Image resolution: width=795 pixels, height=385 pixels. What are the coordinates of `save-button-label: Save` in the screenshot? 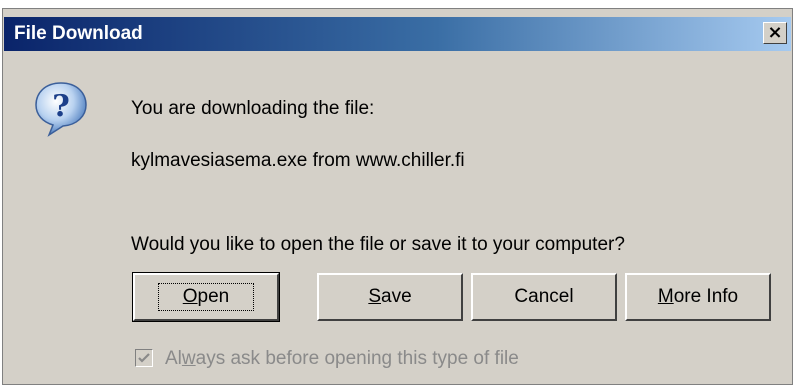 It's located at (390, 296).